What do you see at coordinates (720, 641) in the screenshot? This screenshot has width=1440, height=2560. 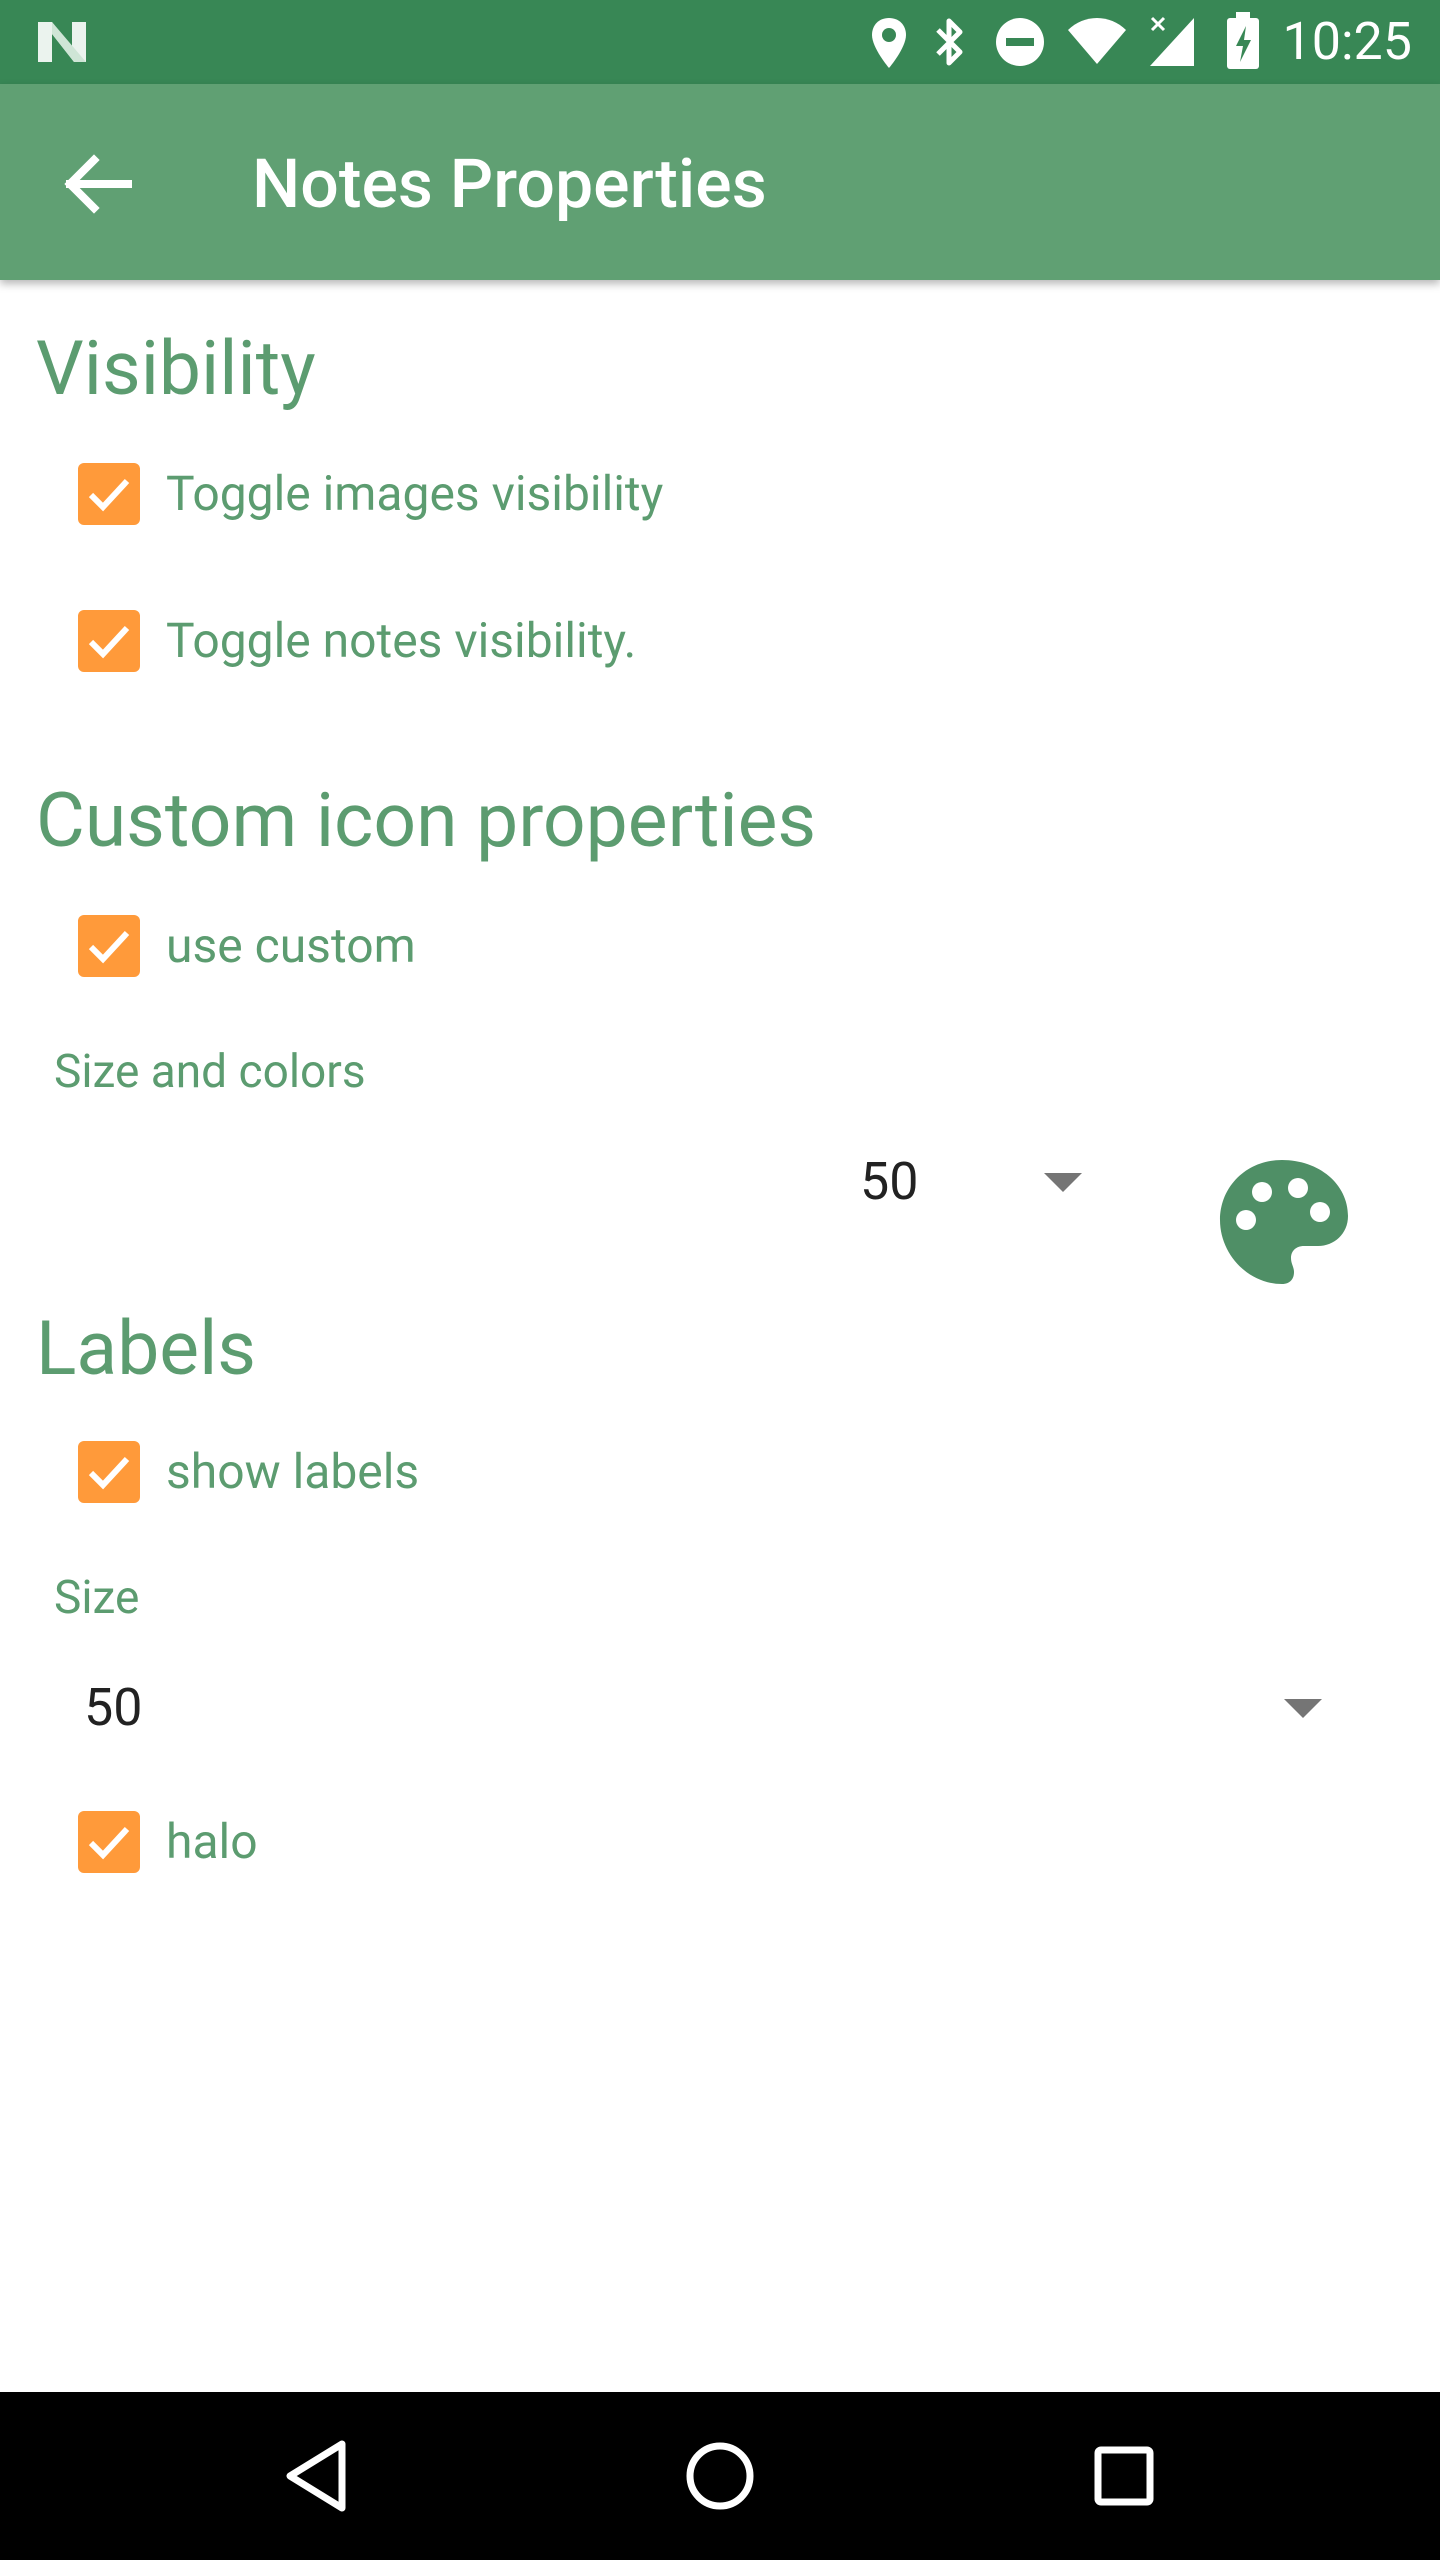 I see `toggle-notes-row: Toggle notes visibility.` at bounding box center [720, 641].